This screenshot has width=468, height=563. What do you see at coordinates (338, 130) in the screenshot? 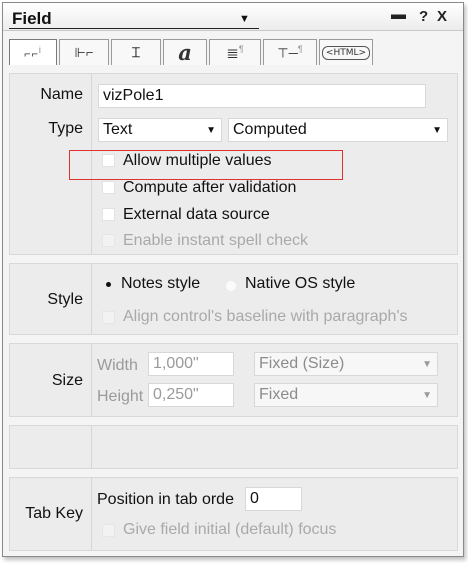
I see `type-mode-select: Computed ▼` at bounding box center [338, 130].